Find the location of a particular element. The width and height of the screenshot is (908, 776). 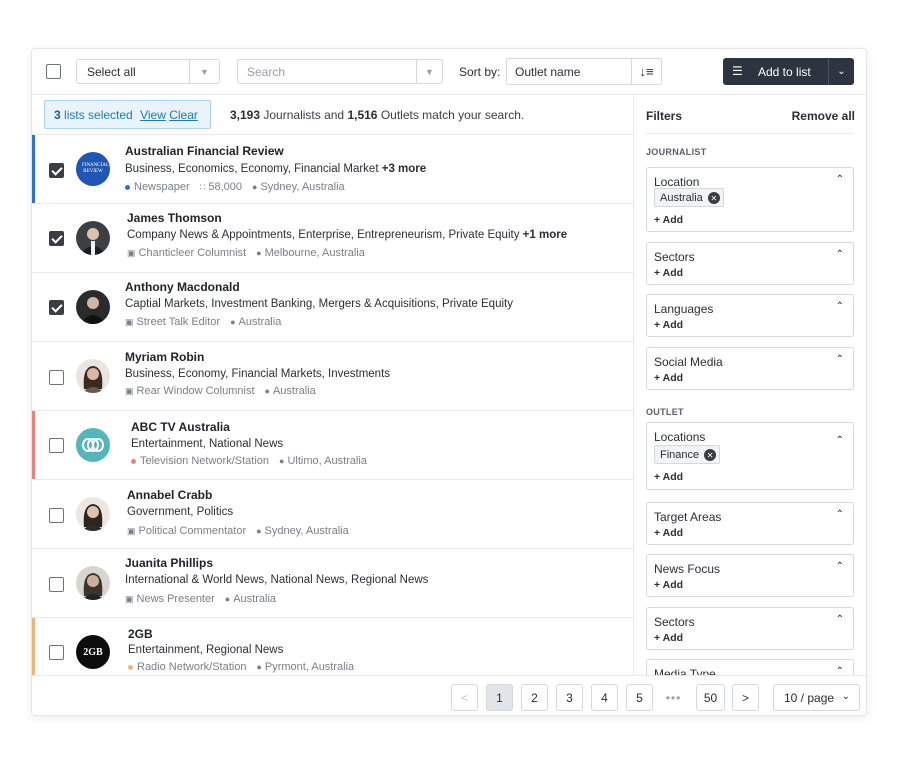

clear-link: Clear is located at coordinates (183, 115).